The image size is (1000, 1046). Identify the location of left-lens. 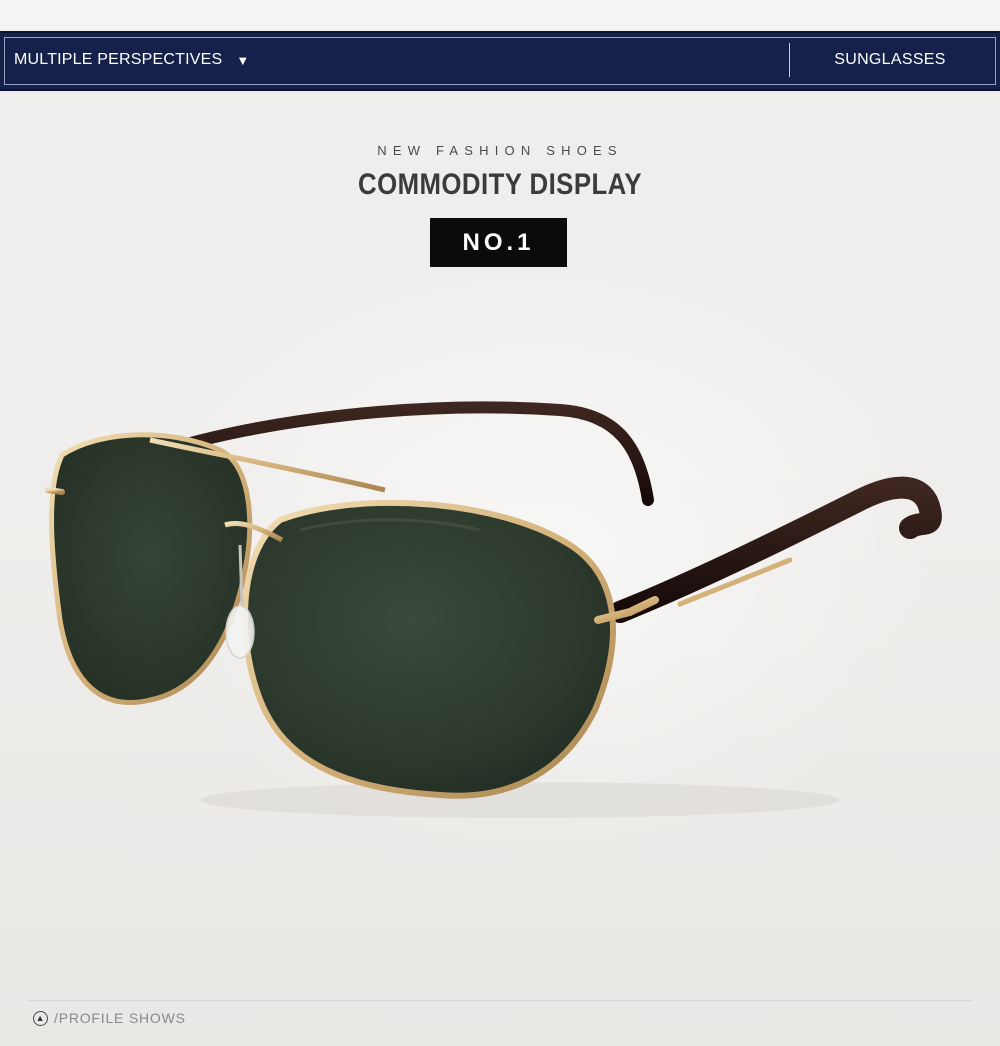
(151, 568).